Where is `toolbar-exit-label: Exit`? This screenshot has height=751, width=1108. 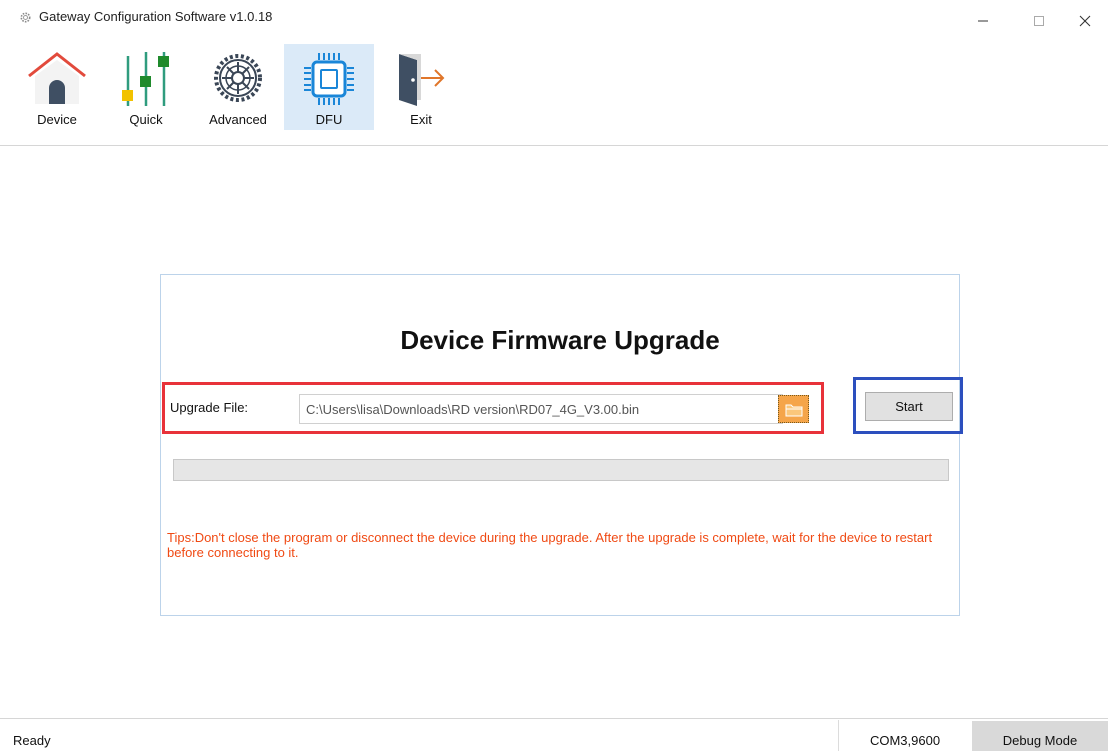 toolbar-exit-label: Exit is located at coordinates (421, 119).